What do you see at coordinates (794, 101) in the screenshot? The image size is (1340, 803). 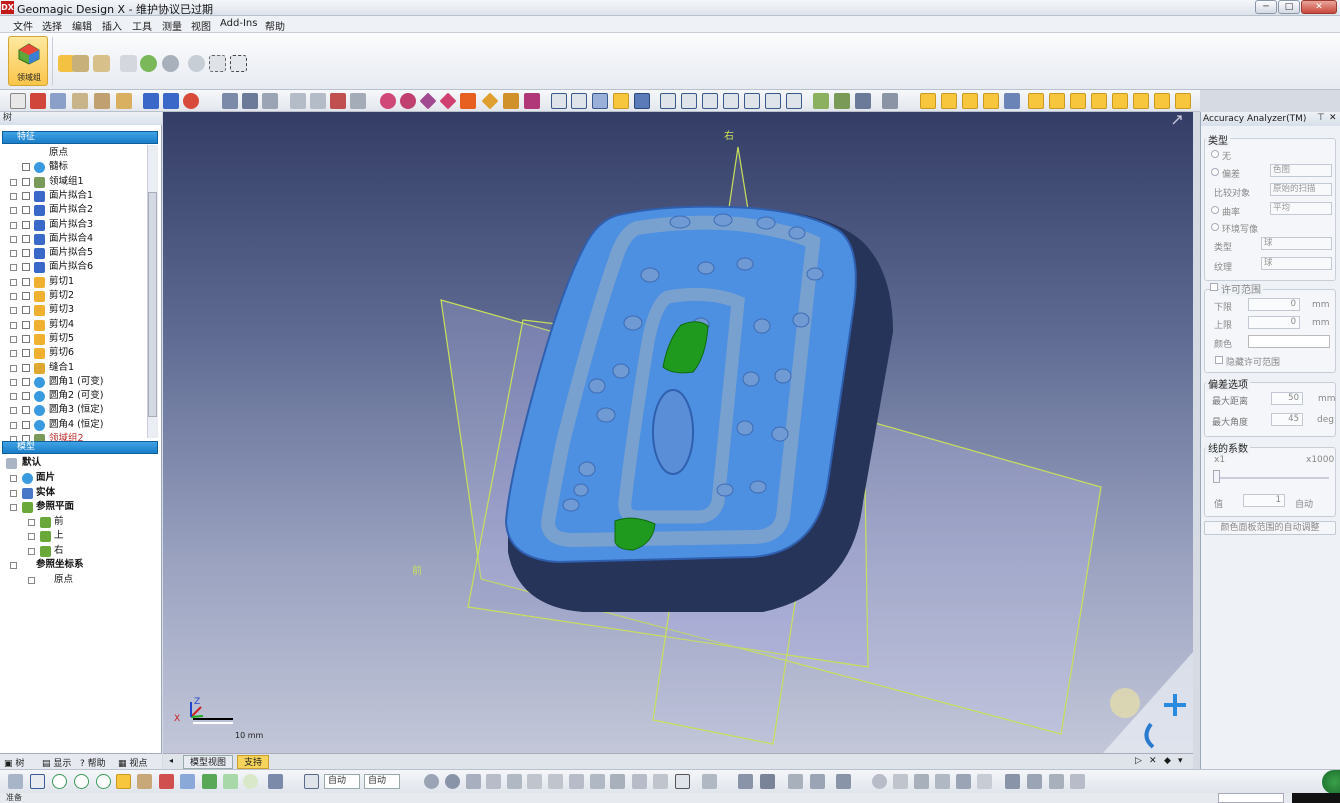 I see `view-iso-icon` at bounding box center [794, 101].